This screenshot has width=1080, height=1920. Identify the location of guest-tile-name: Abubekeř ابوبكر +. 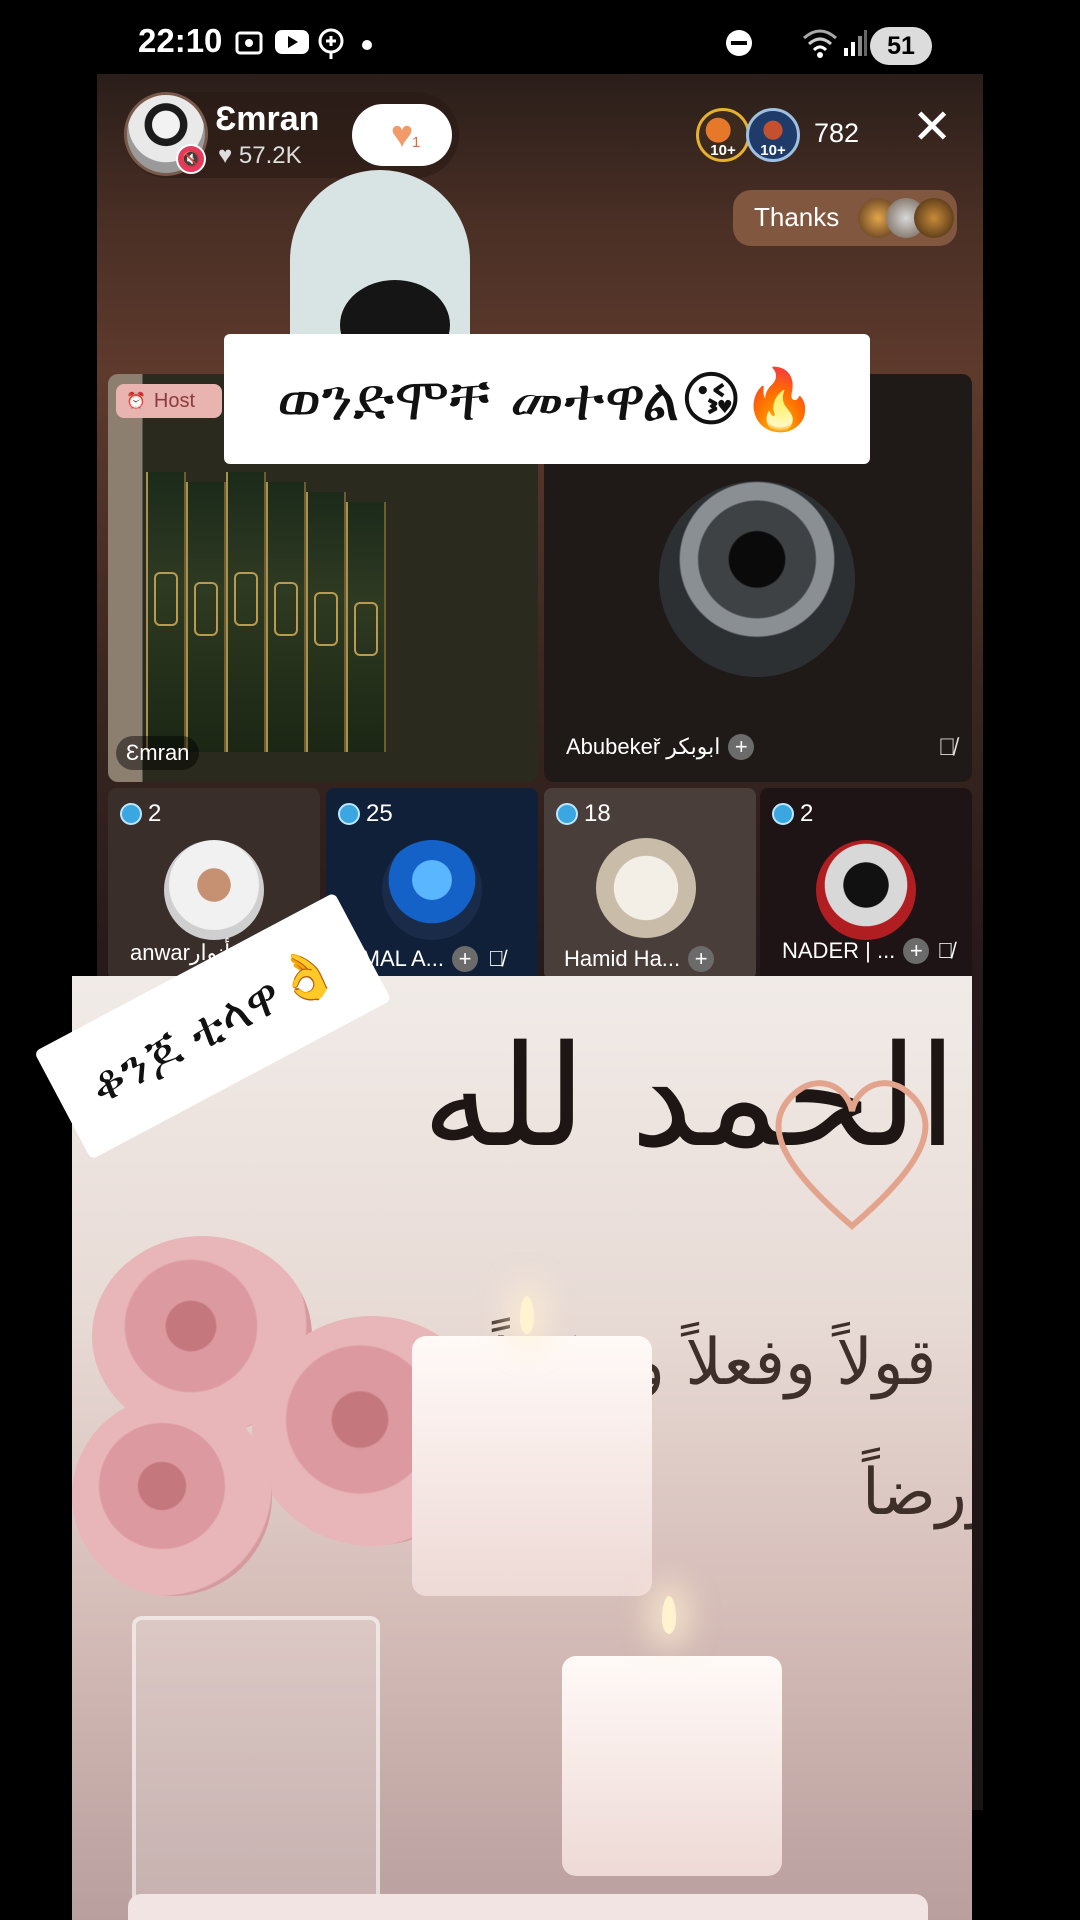
(660, 747).